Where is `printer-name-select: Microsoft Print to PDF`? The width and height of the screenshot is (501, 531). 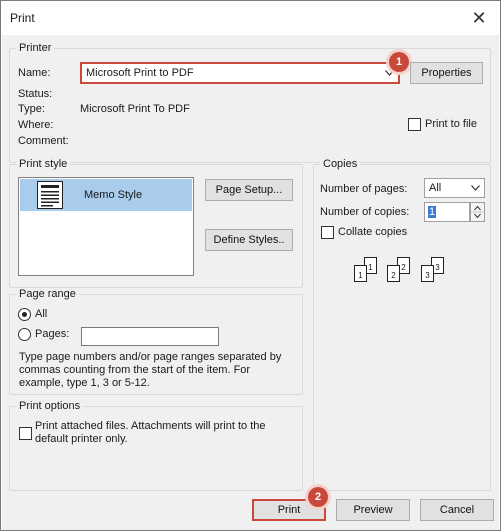
printer-name-select: Microsoft Print to PDF is located at coordinates (240, 73).